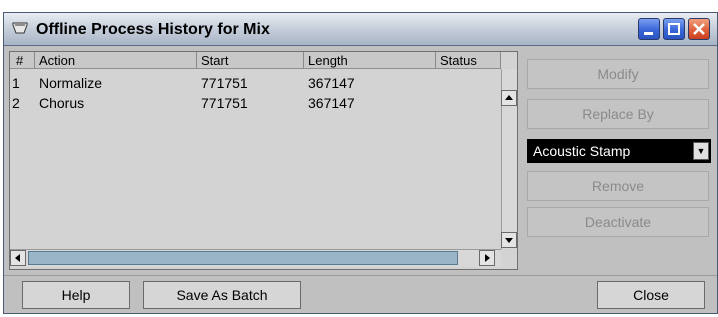 The image size is (718, 317). Describe the element at coordinates (509, 159) in the screenshot. I see `vertical-scrollbar` at that location.